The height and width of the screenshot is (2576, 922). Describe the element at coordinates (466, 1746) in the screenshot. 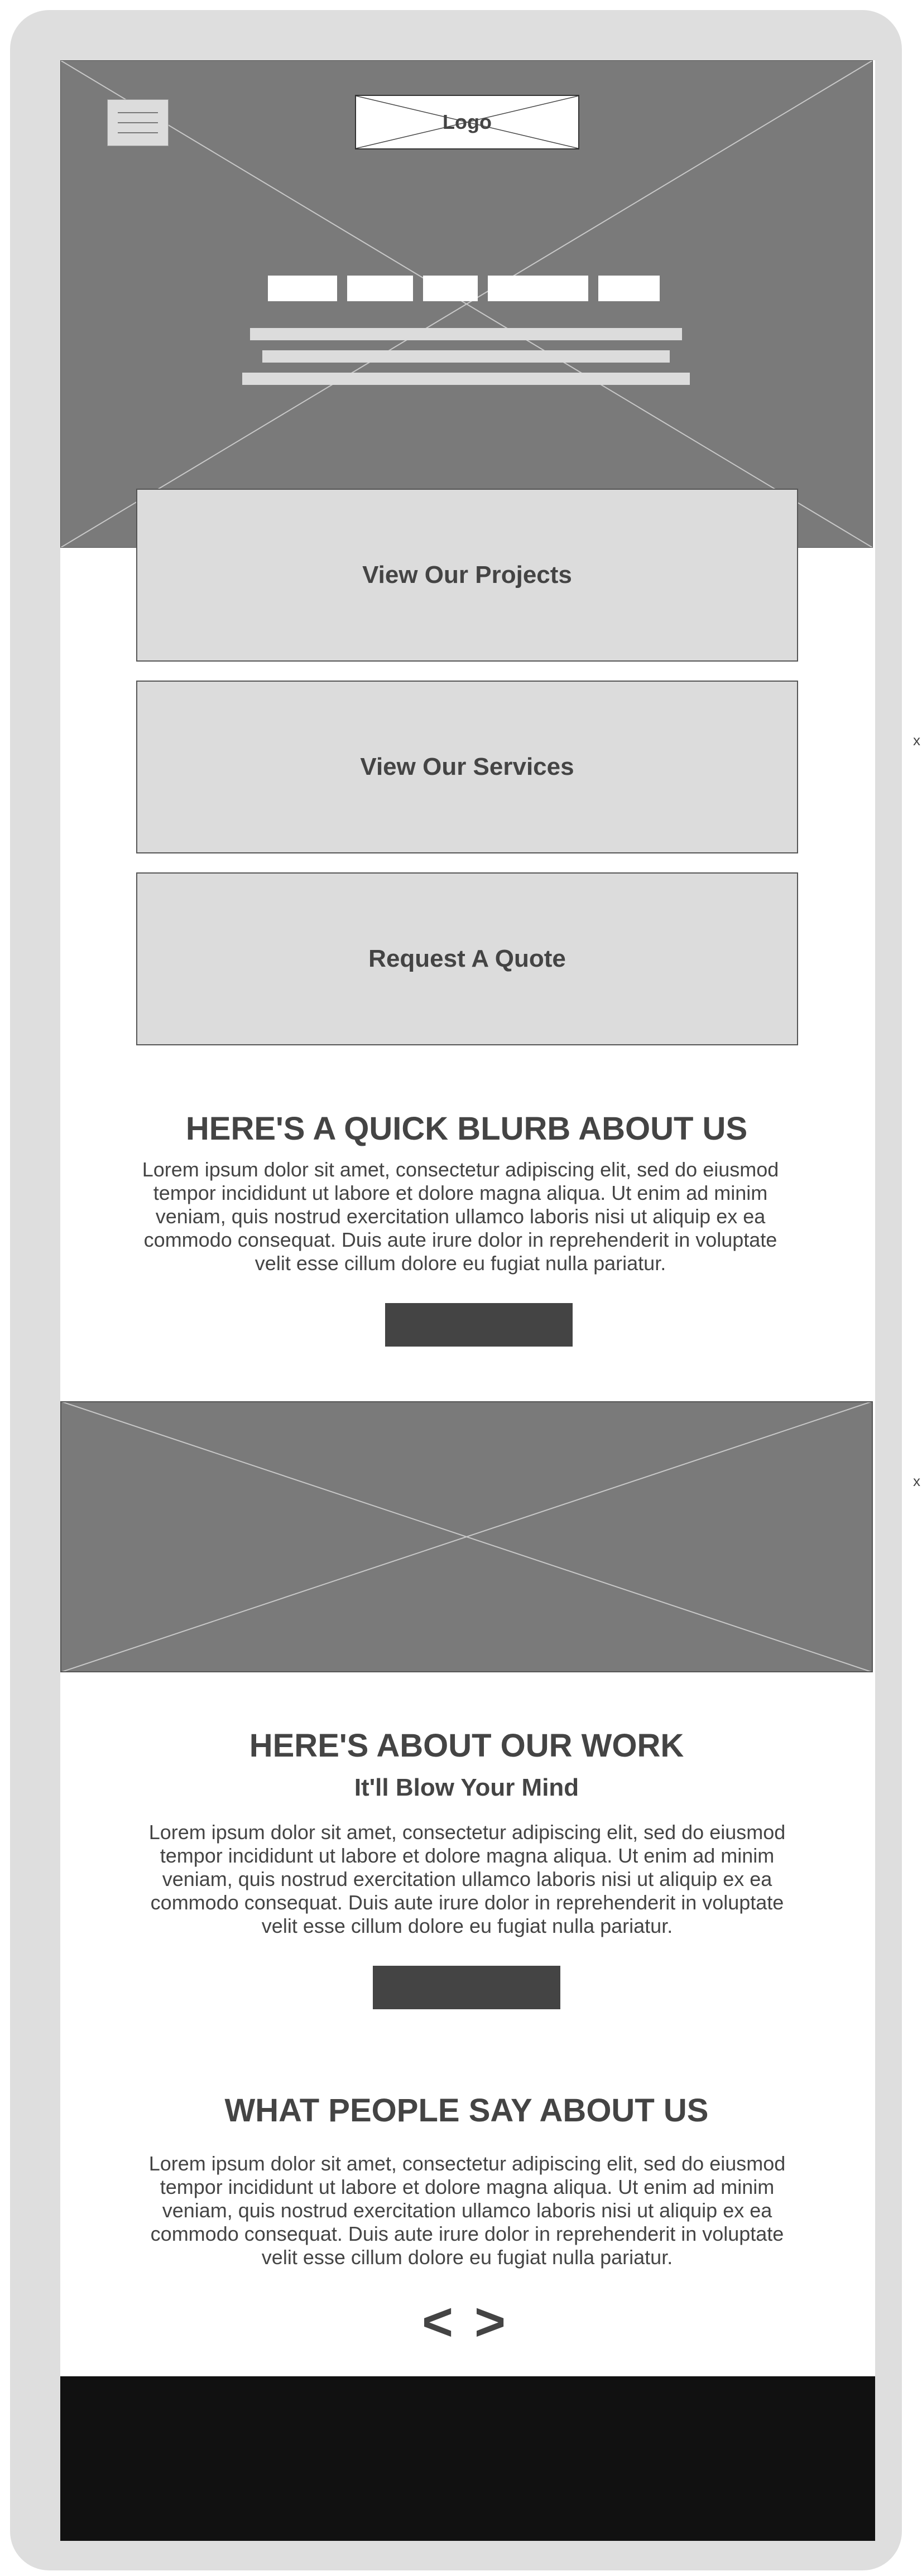

I see `work-heading: HERE'S ABOUT OUR WORK` at that location.